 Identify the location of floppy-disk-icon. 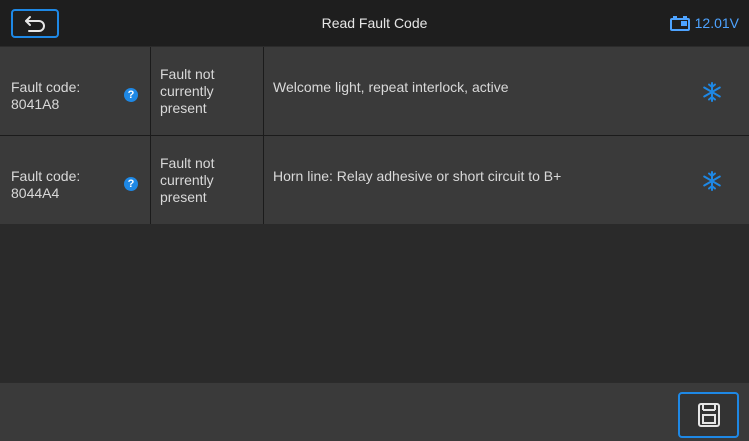
(708, 415).